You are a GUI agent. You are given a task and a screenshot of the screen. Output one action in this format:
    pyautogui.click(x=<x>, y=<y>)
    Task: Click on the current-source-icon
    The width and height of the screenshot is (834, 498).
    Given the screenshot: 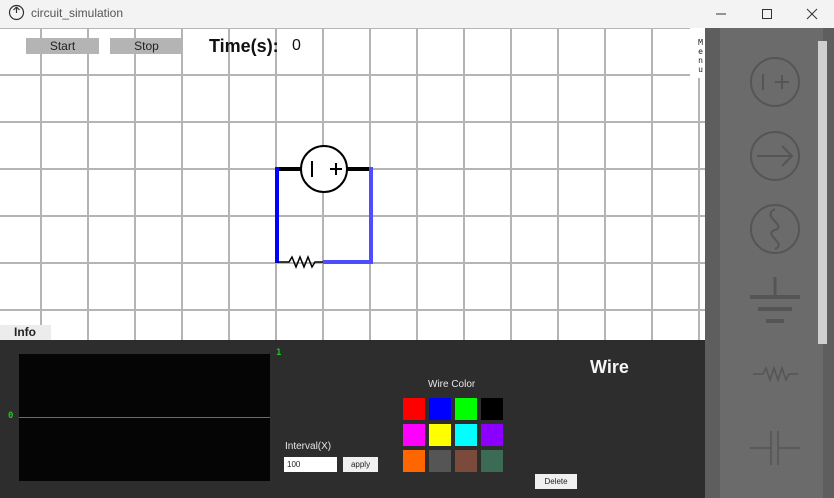 What is the action you would take?
    pyautogui.click(x=775, y=156)
    